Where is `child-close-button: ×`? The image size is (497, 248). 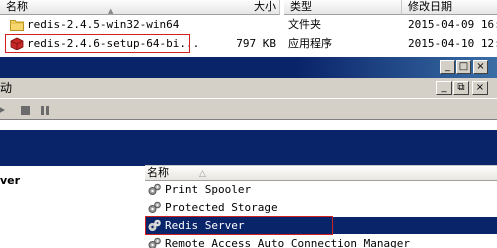 child-close-button: × is located at coordinates (480, 88).